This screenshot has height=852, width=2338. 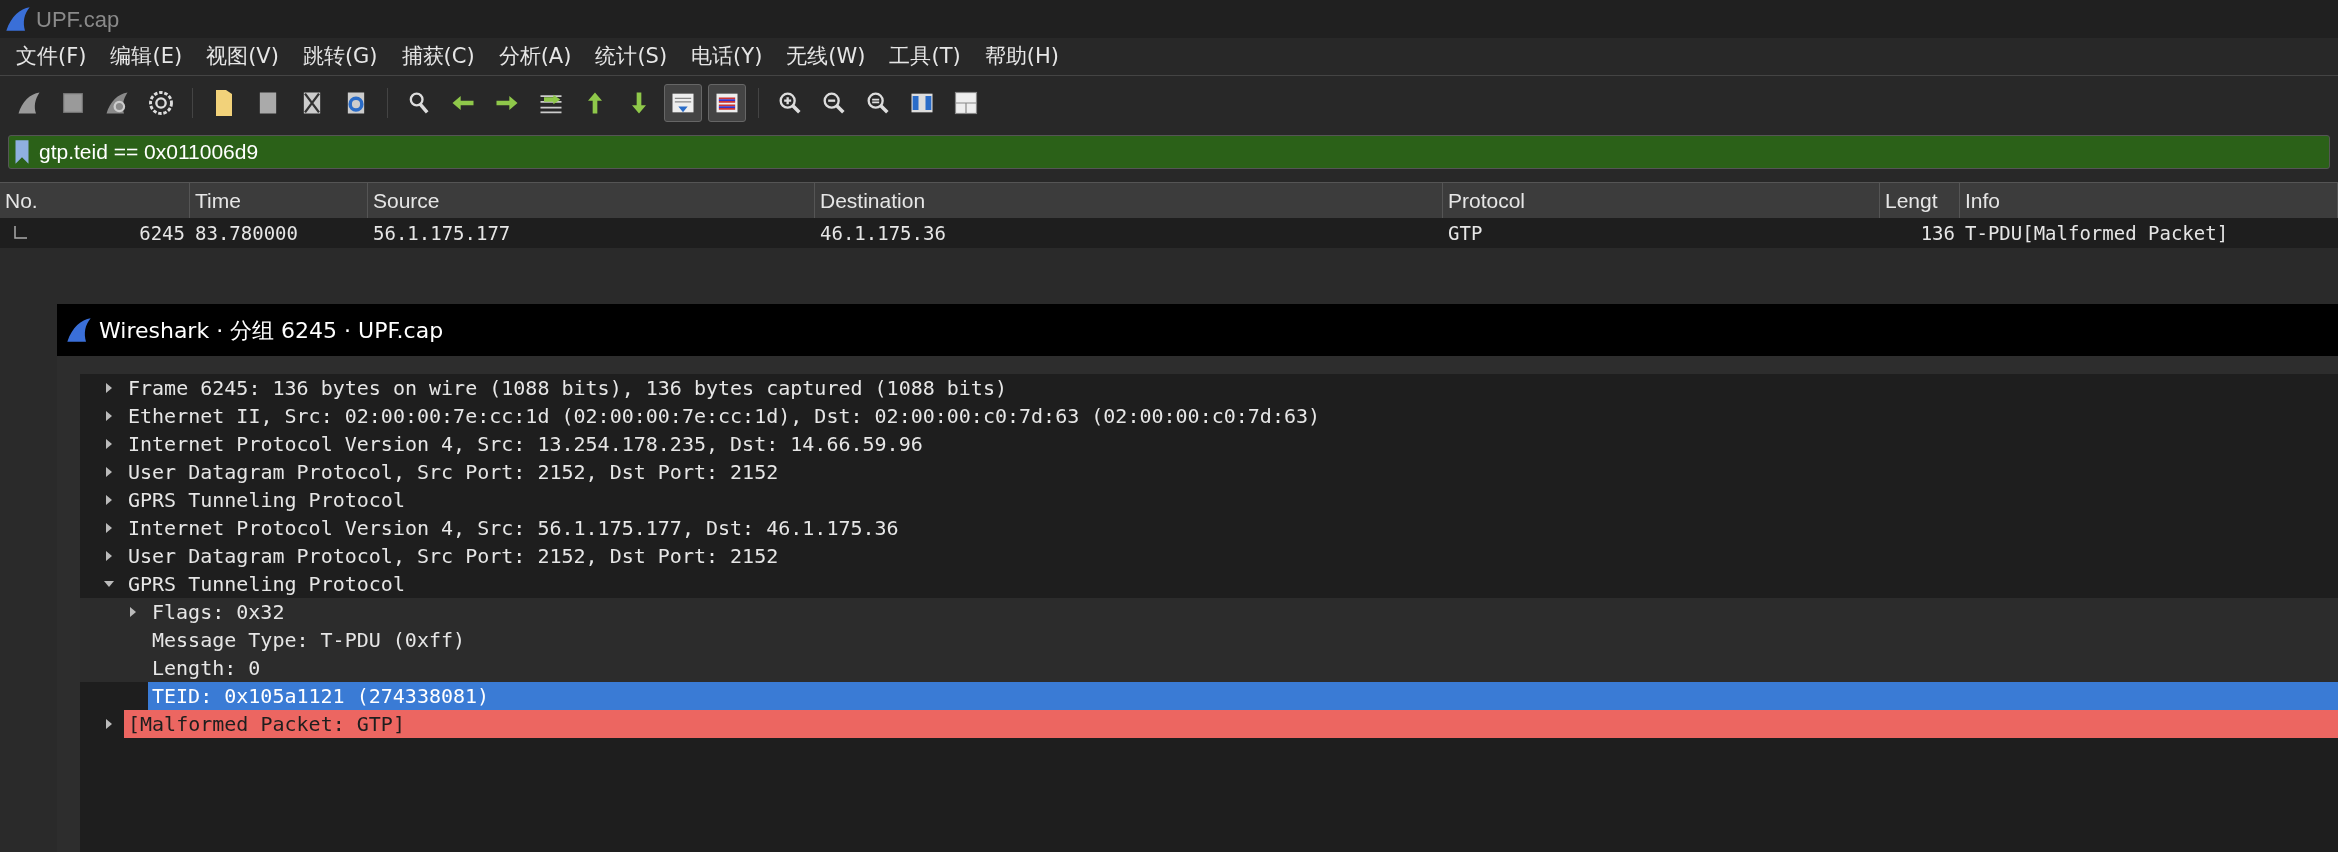 I want to click on menu-item: 捕获(C), so click(x=438, y=56).